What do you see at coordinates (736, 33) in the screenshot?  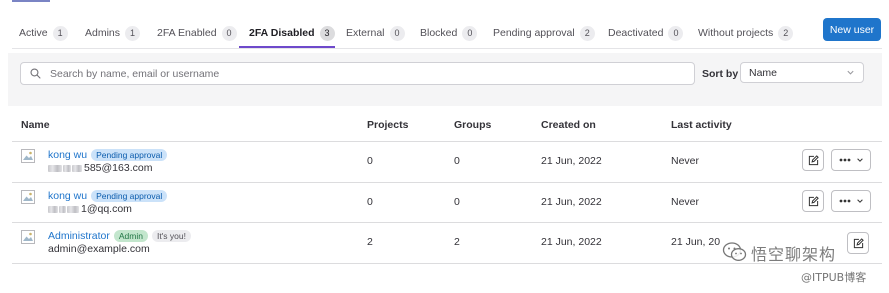 I see `tab-label: Without projects` at bounding box center [736, 33].